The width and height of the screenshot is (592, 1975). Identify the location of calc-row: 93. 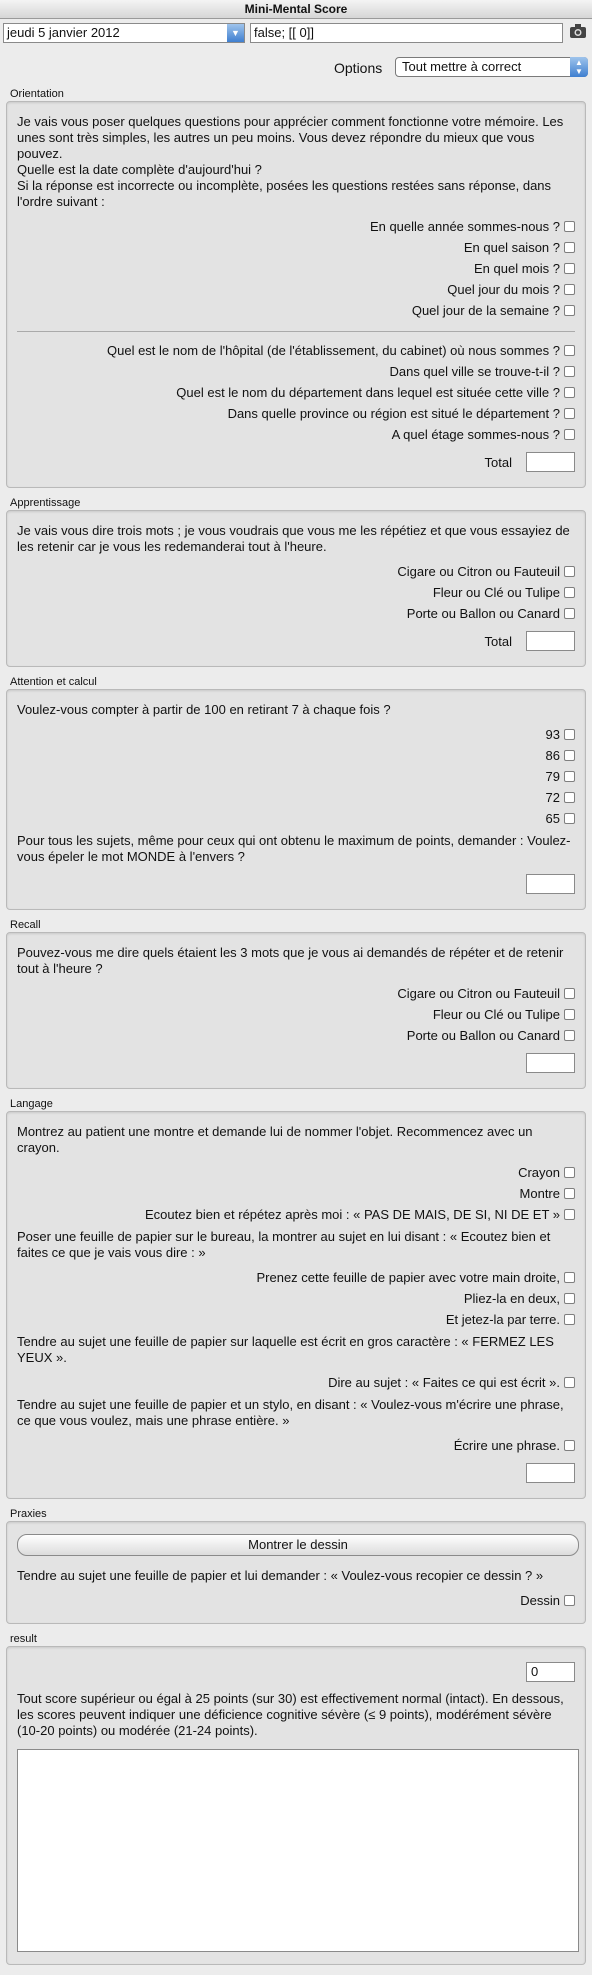
(296, 734).